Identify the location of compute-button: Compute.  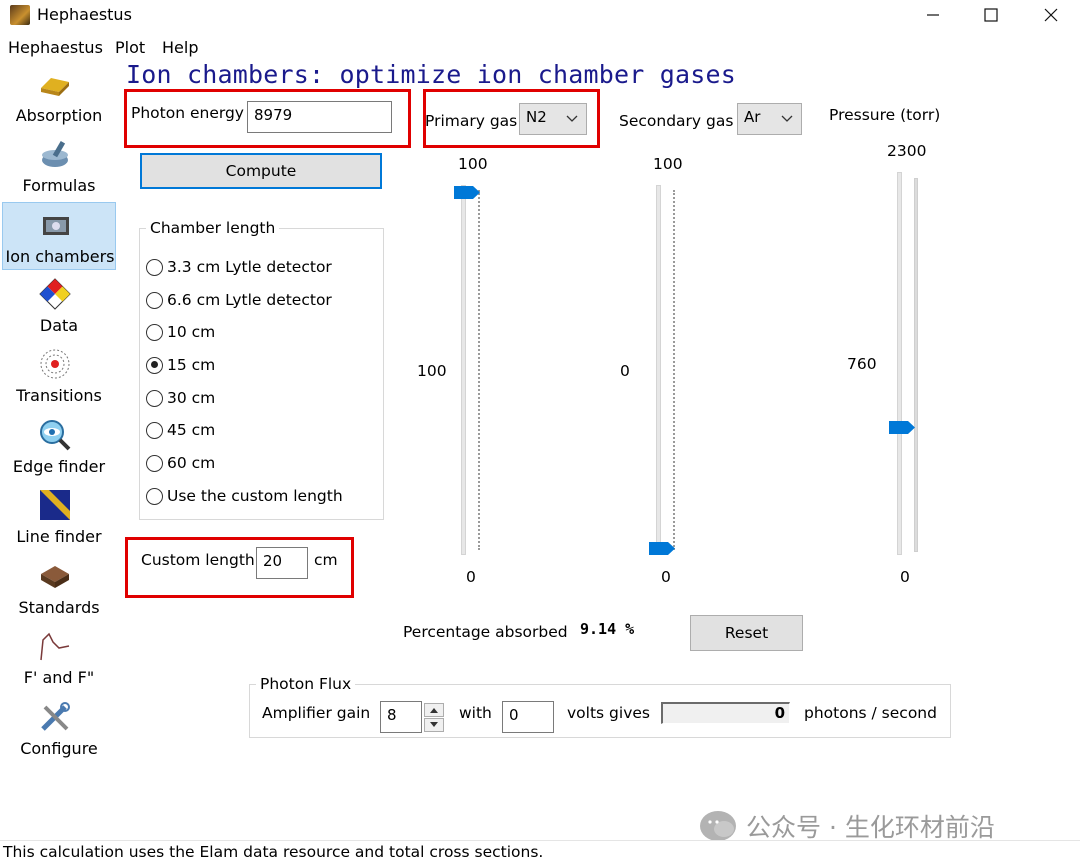
(261, 171).